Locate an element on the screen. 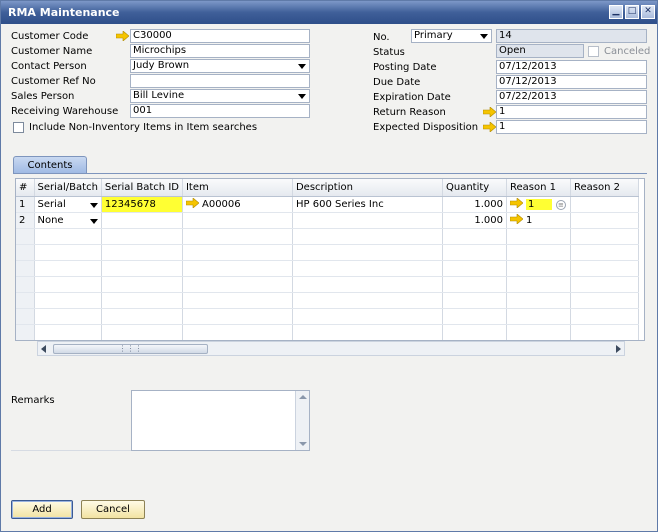  customer-ref-no-field is located at coordinates (220, 81).